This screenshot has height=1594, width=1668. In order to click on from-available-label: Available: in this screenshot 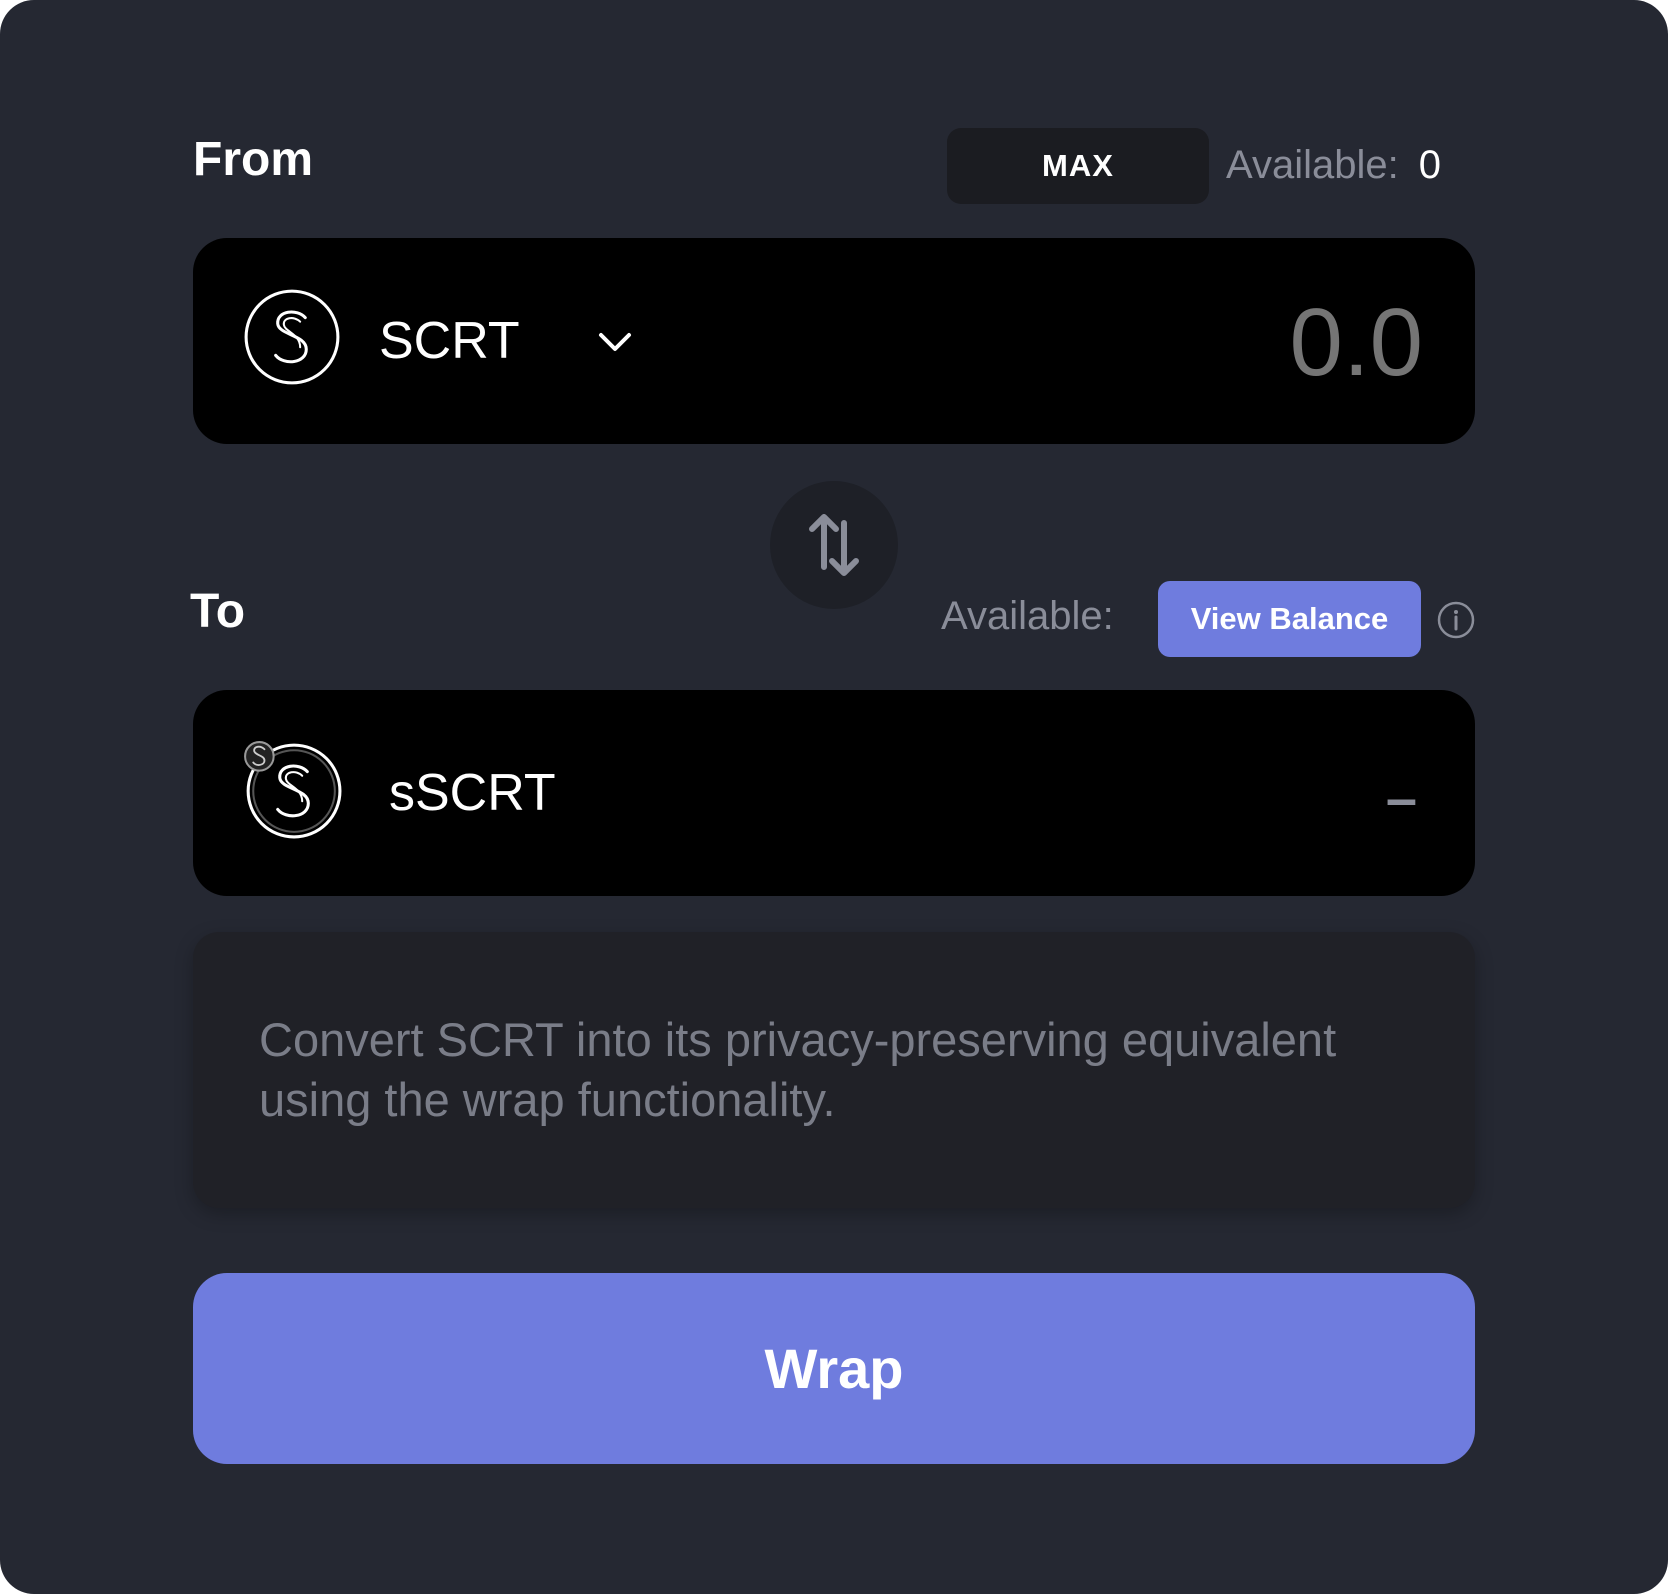, I will do `click(1312, 164)`.